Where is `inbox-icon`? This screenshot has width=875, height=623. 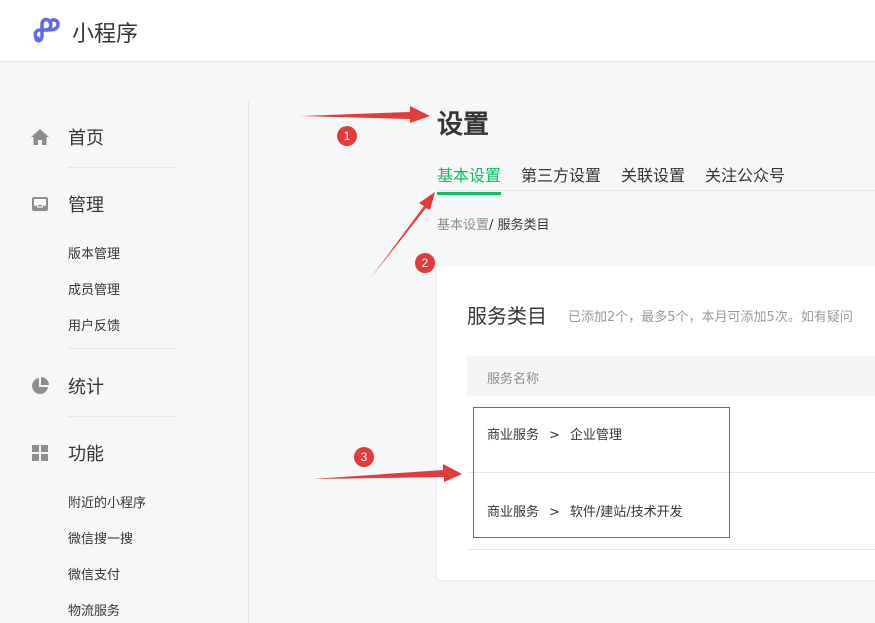 inbox-icon is located at coordinates (40, 204).